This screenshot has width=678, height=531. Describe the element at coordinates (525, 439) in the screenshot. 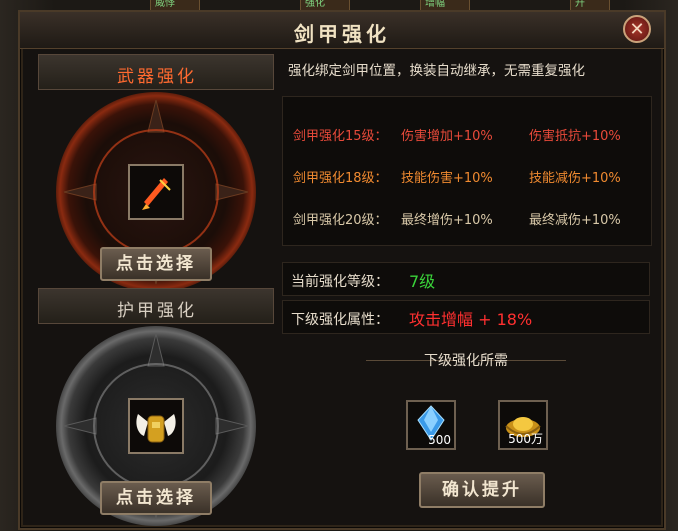

I see `requirement-qty: 500万` at that location.